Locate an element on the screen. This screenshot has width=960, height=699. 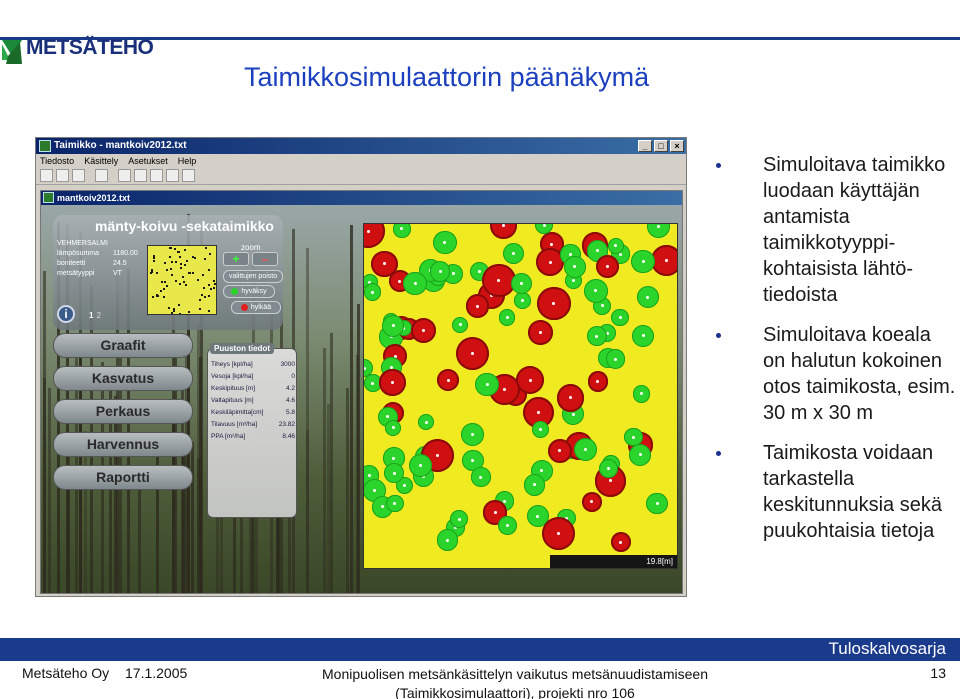
raportti-button: Raportti is located at coordinates (123, 477).